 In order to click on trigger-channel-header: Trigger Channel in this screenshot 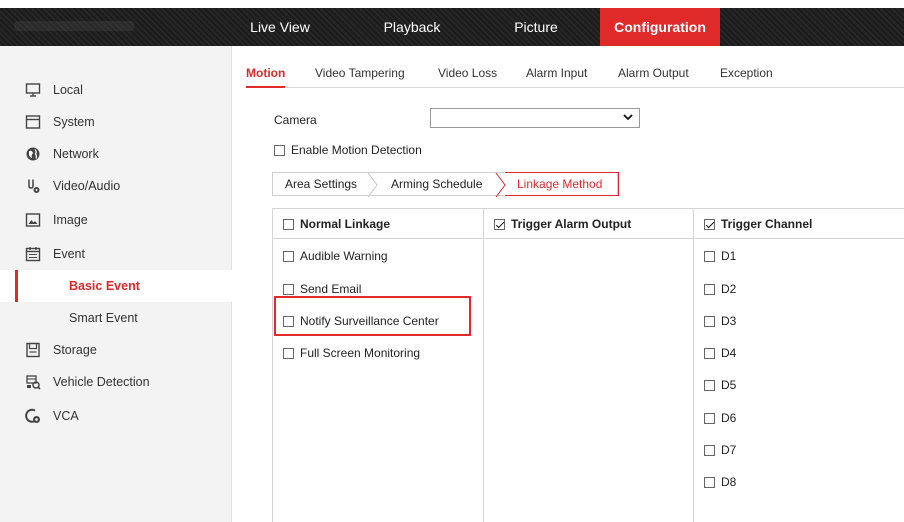, I will do `click(799, 224)`.